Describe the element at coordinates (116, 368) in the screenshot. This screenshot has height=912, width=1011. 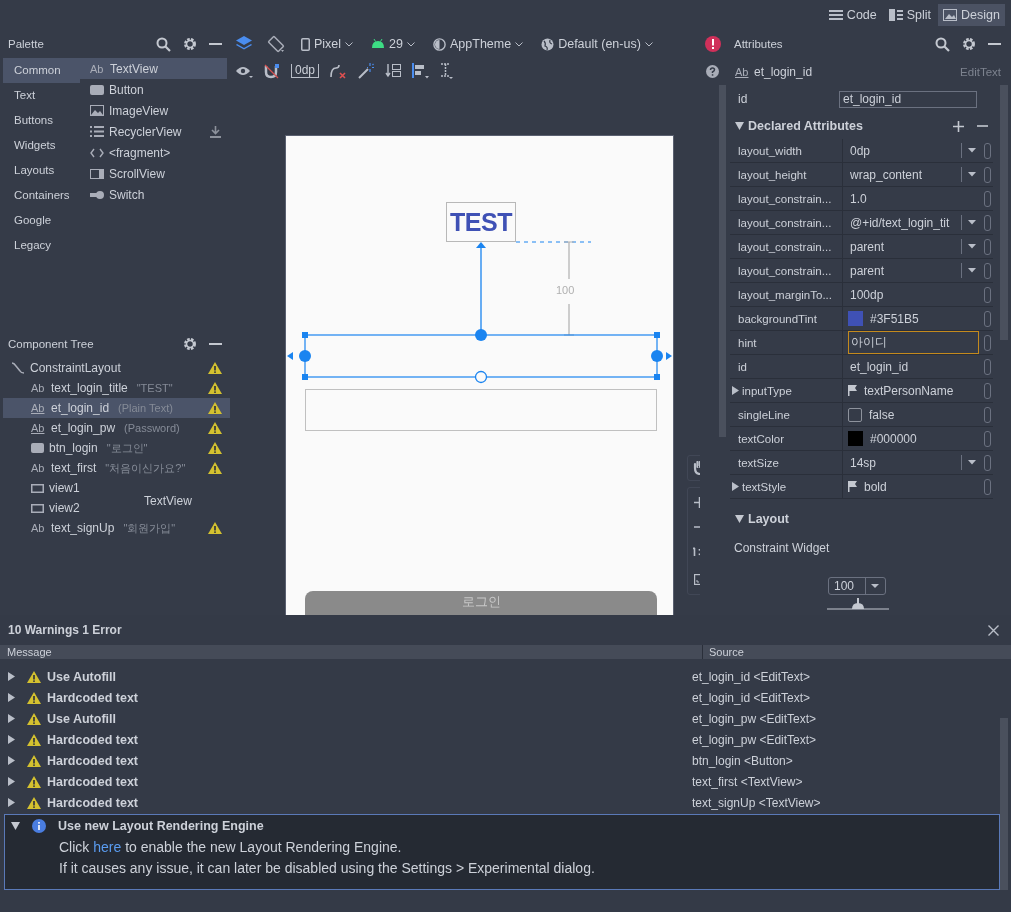
I see `tree-item: ConstraintLayout` at that location.